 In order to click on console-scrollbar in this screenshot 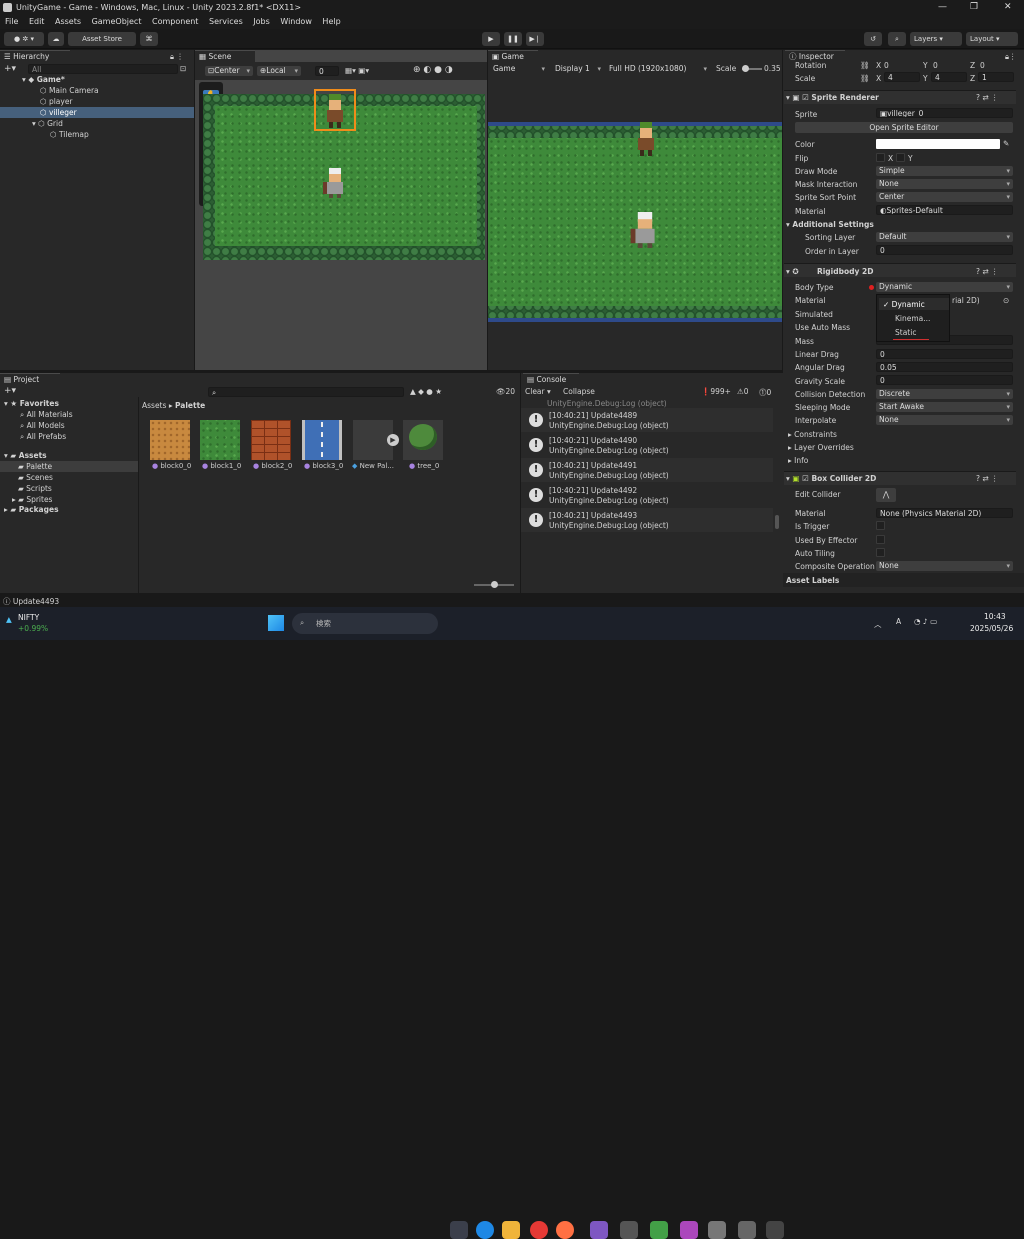, I will do `click(777, 522)`.